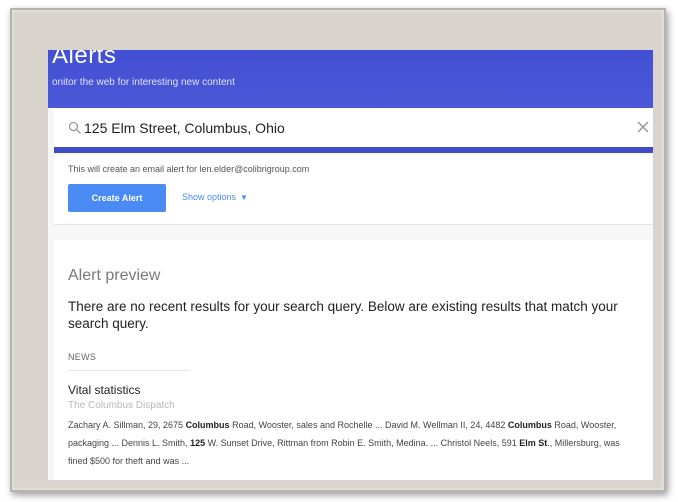  I want to click on search-box, so click(353, 131).